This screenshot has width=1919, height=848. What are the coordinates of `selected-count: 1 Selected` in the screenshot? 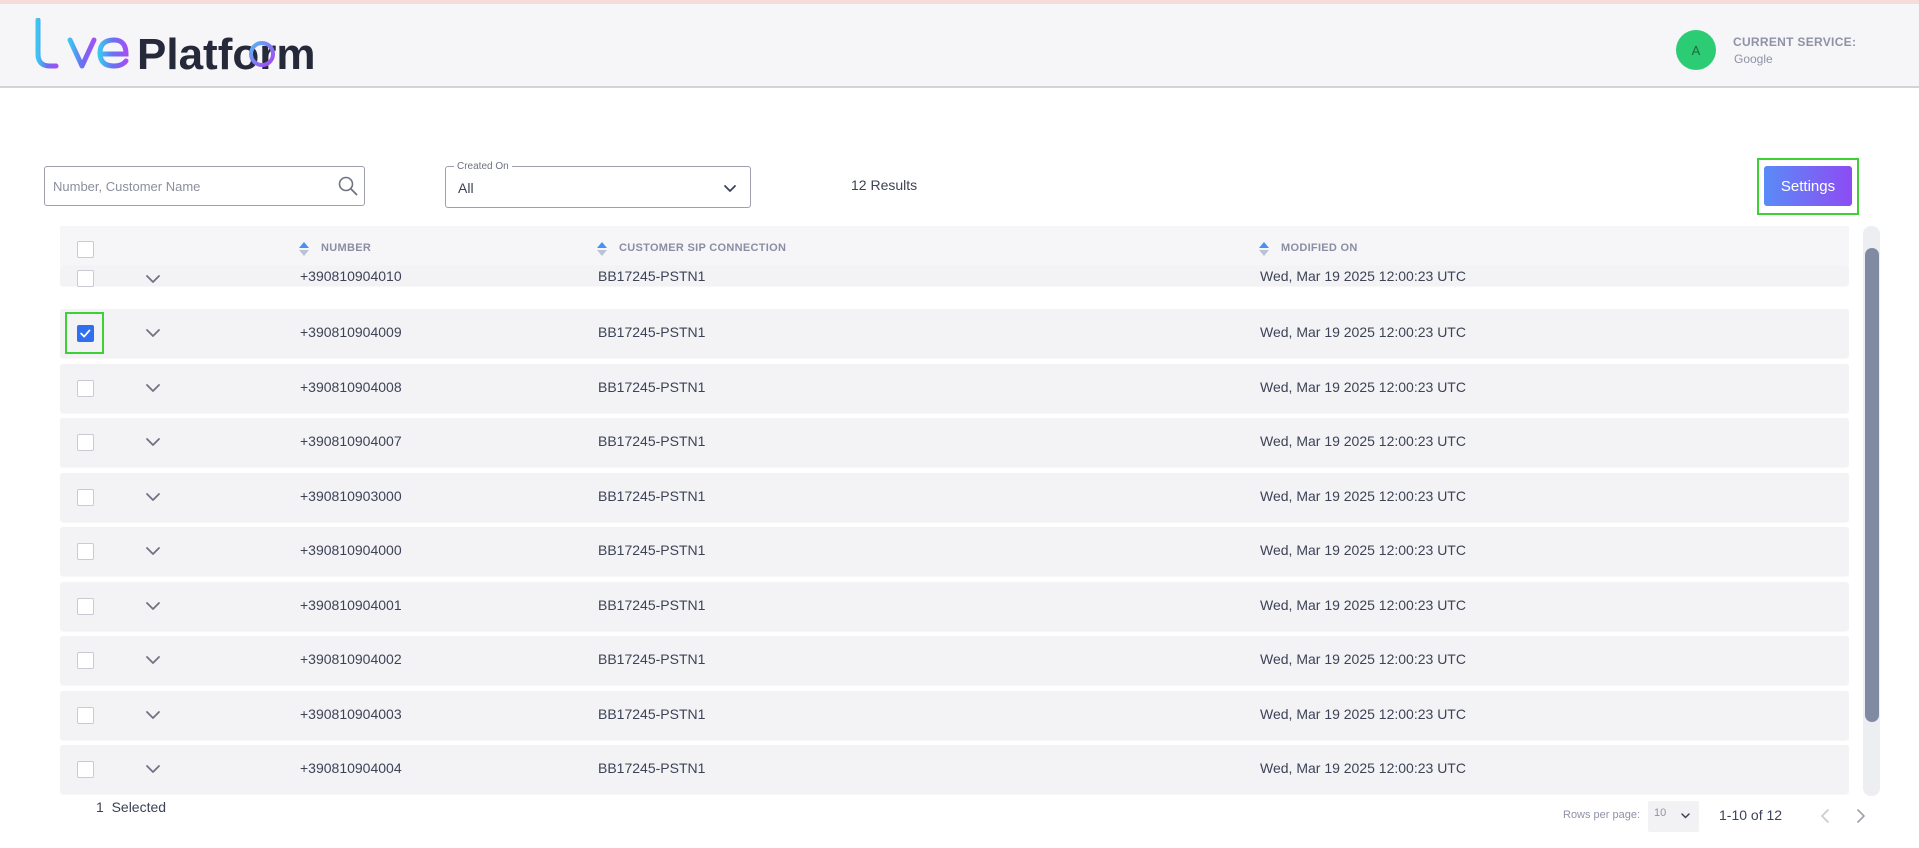 It's located at (131, 807).